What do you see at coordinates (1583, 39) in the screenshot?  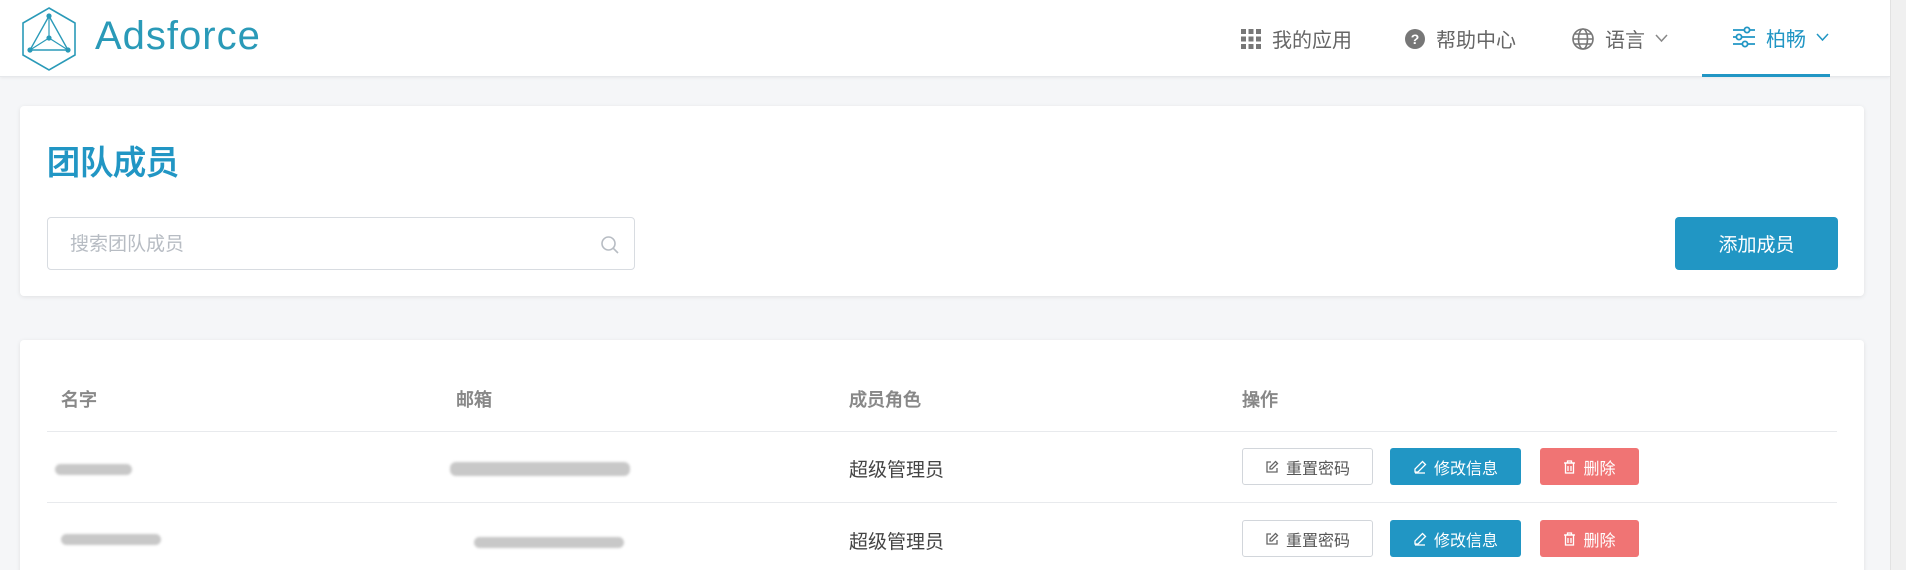 I see `globe-icon` at bounding box center [1583, 39].